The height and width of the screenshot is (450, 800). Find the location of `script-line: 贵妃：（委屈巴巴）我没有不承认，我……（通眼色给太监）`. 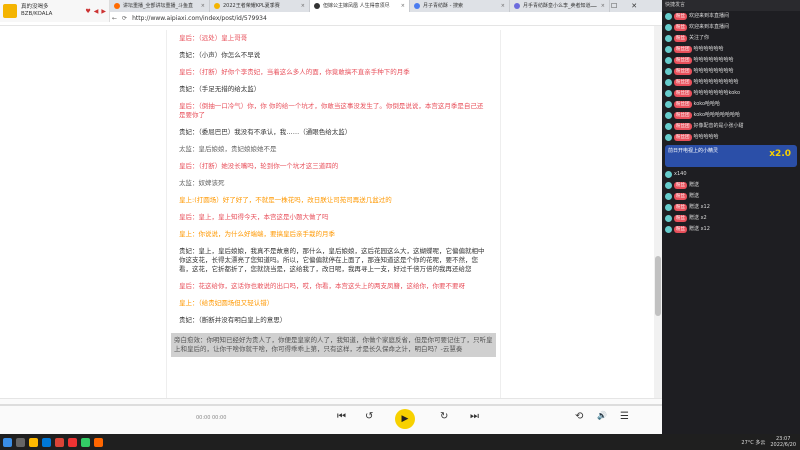

script-line: 贵妃：（委屈巴巴）我没有不承认，我……（通眼色给太监） is located at coordinates (265, 132).